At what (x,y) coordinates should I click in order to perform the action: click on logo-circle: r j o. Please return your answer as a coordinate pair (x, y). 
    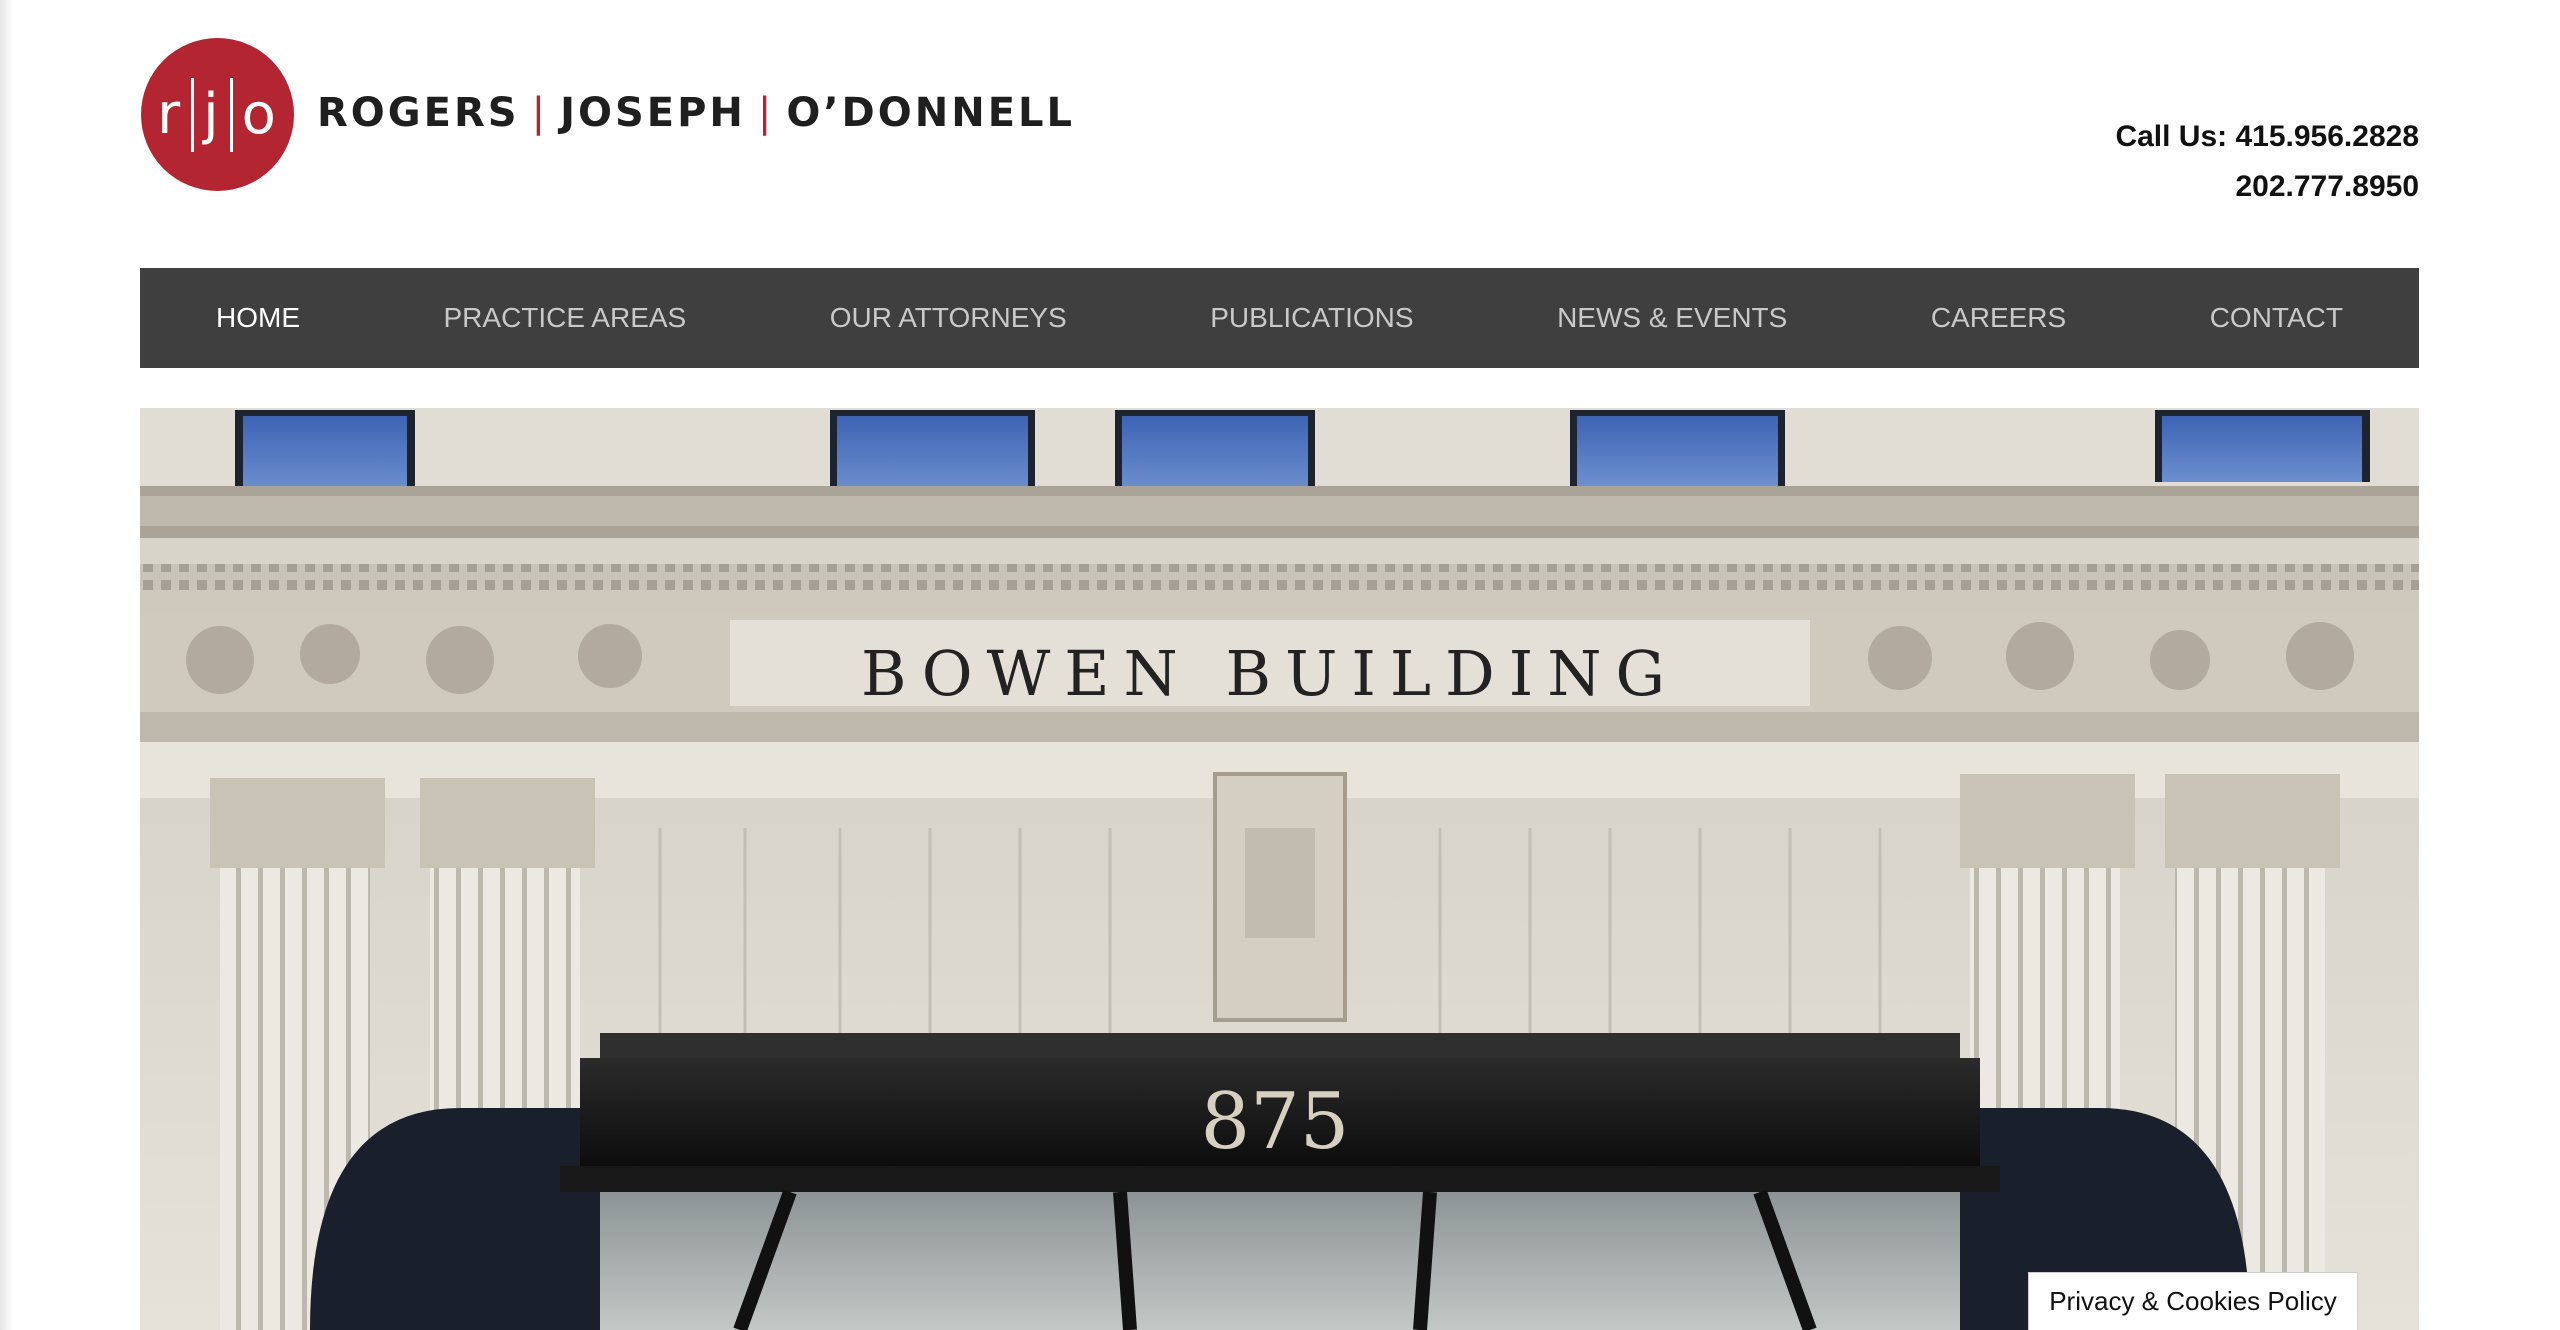
    Looking at the image, I should click on (217, 114).